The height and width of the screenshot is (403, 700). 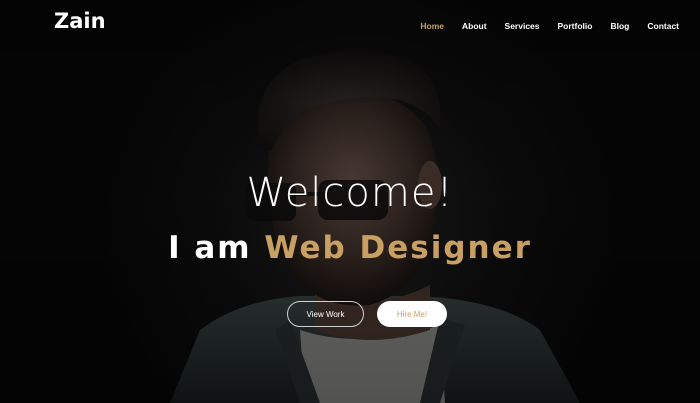 What do you see at coordinates (522, 26) in the screenshot?
I see `nav-link-services: Services` at bounding box center [522, 26].